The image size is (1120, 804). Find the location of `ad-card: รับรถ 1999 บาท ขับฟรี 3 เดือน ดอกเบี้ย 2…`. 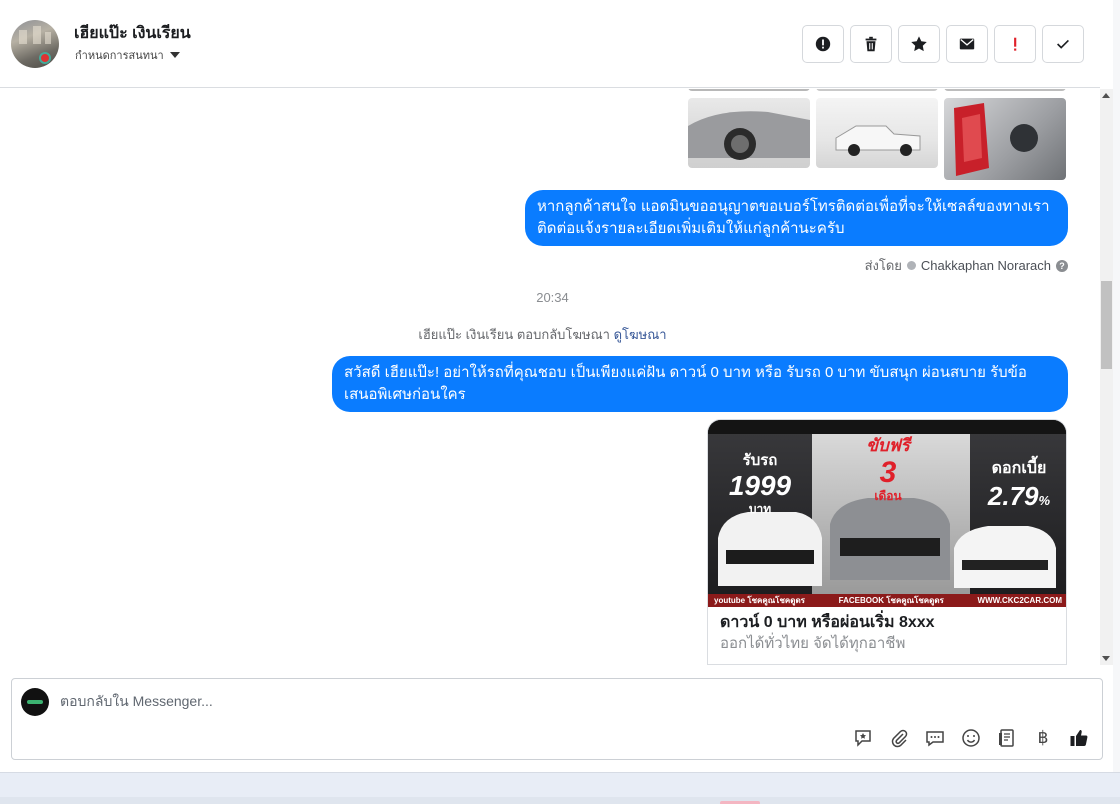

ad-card: รับรถ 1999 บาท ขับฟรี 3 เดือน ดอกเบี้ย 2… is located at coordinates (887, 542).